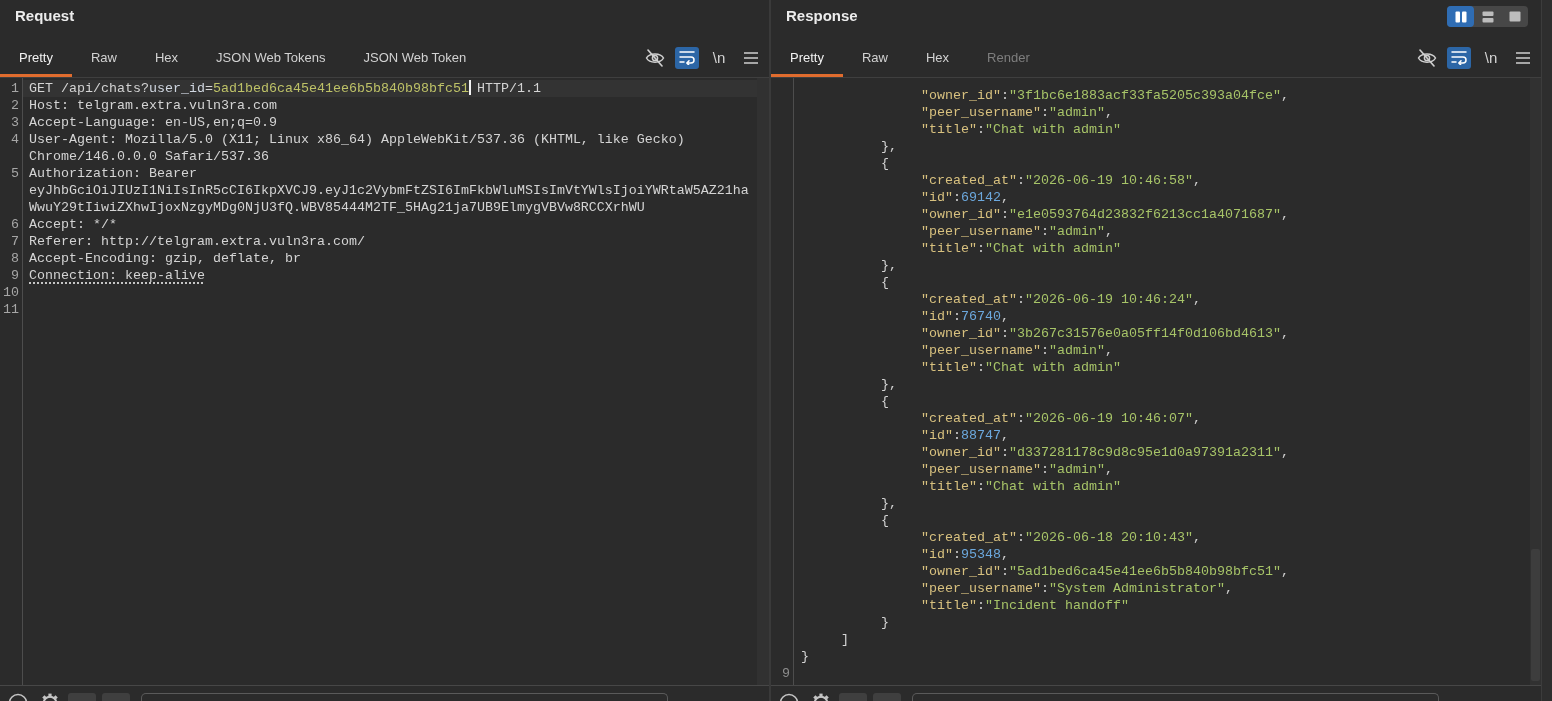 The image size is (1552, 701). I want to click on columns-icon, so click(1460, 16).